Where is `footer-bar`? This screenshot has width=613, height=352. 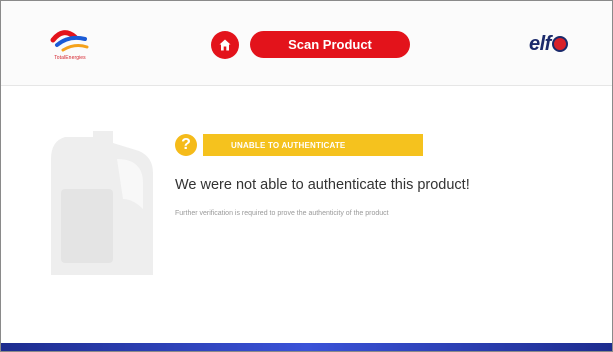 footer-bar is located at coordinates (306, 347).